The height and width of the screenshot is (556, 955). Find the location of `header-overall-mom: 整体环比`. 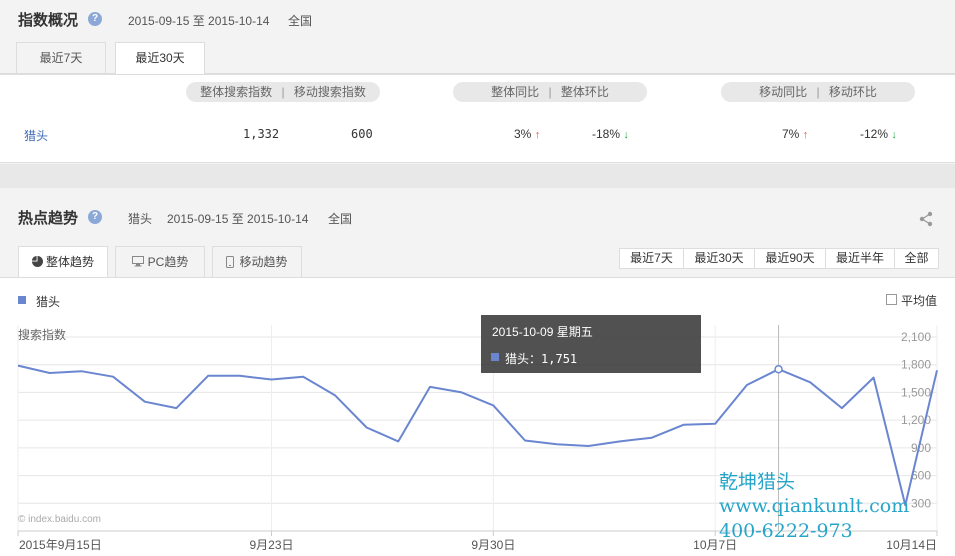

header-overall-mom: 整体环比 is located at coordinates (584, 92).